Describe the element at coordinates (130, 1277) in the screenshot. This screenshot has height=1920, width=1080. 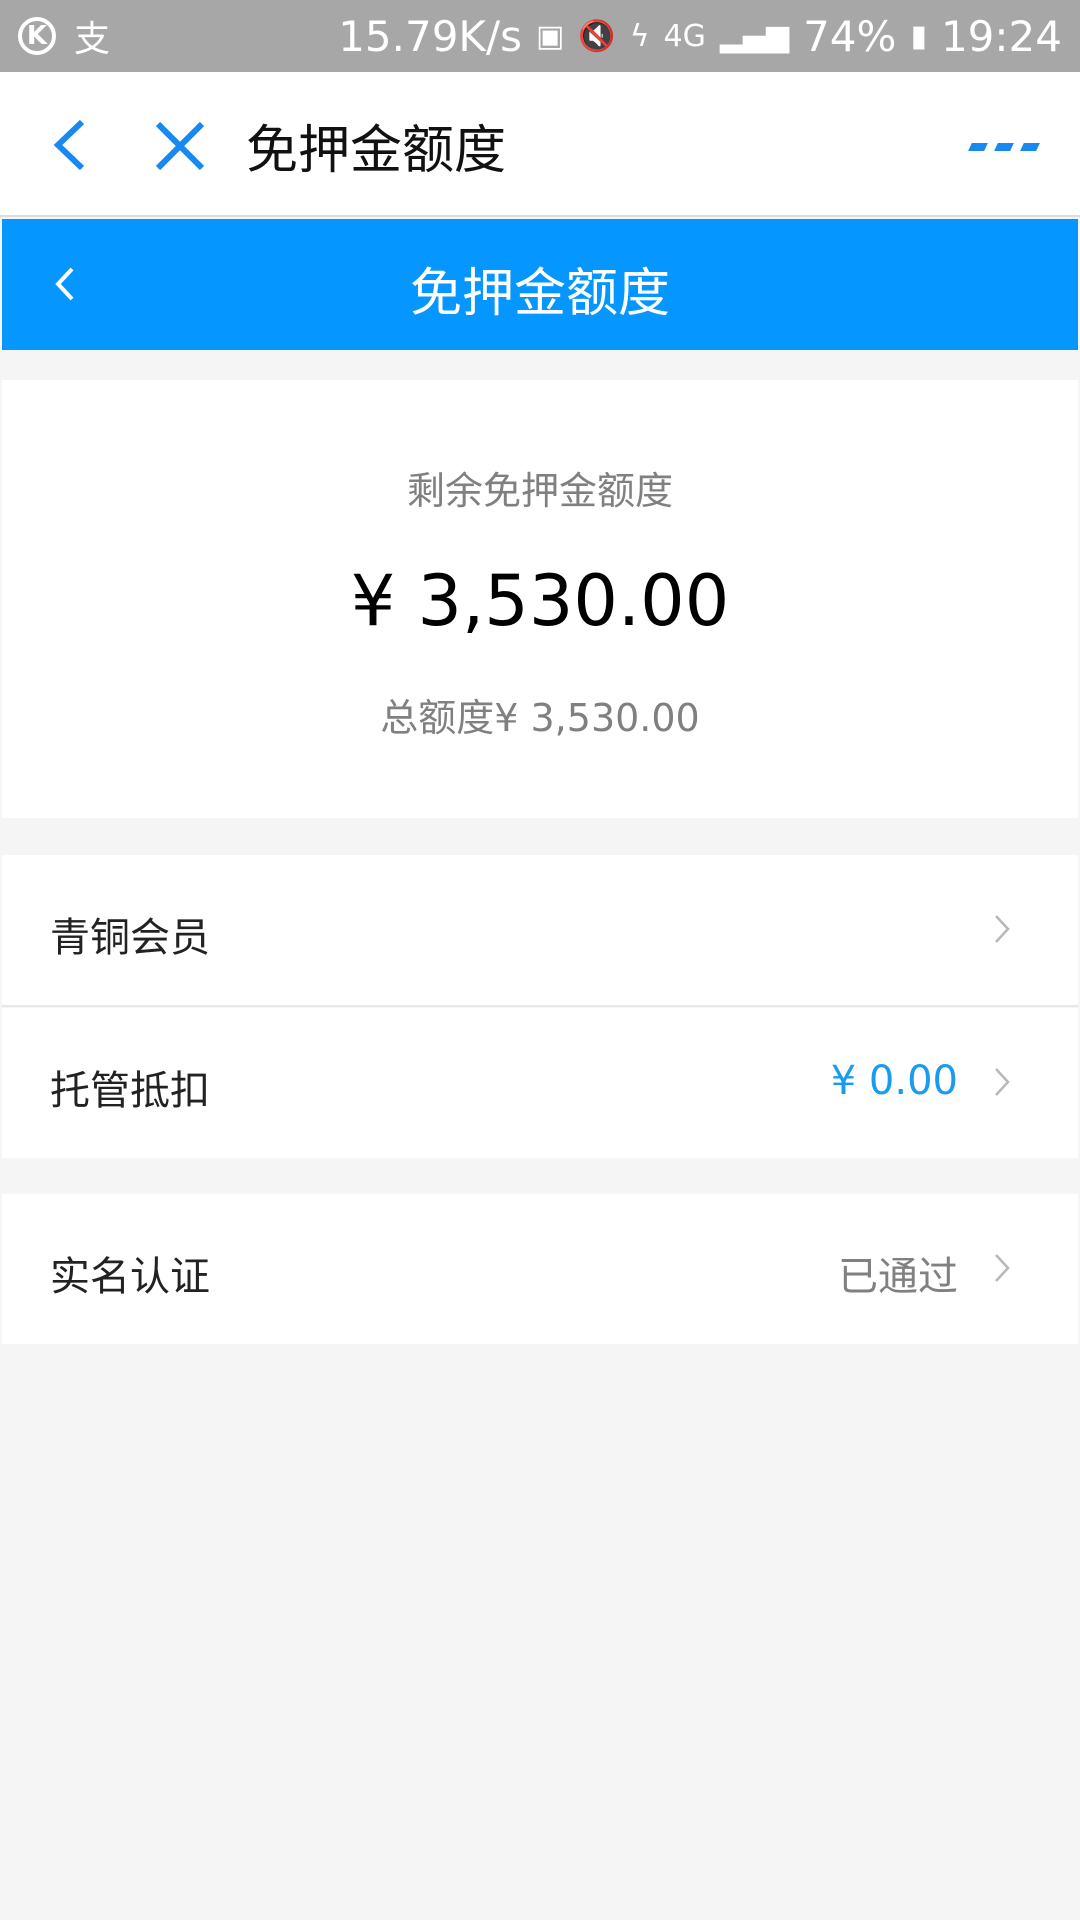
I see `row-label: 实名认证` at that location.